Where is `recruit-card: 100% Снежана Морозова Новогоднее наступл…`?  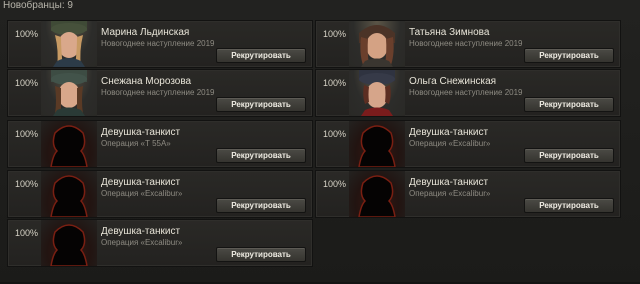 recruit-card: 100% Снежана Морозова Новогоднее наступл… is located at coordinates (160, 93).